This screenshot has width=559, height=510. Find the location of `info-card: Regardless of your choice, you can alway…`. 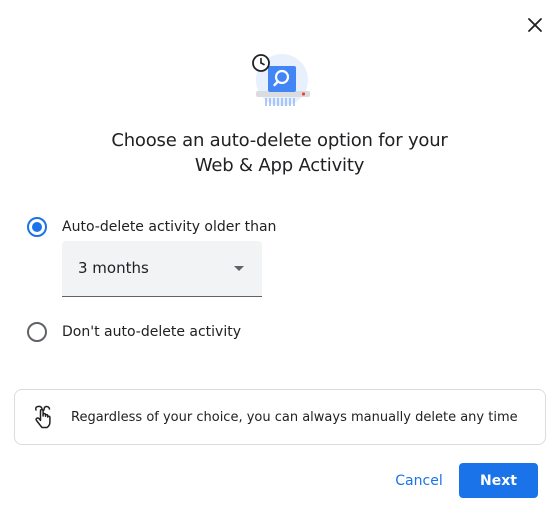

info-card: Regardless of your choice, you can alway… is located at coordinates (280, 417).